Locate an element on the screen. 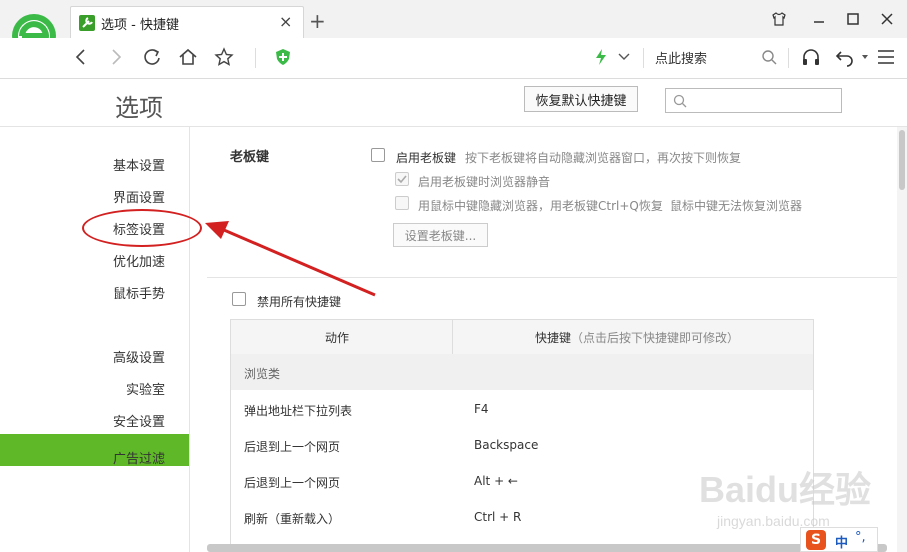 Image resolution: width=907 pixels, height=552 pixels. sidebar-item-interface: 界面设置 is located at coordinates (139, 196).